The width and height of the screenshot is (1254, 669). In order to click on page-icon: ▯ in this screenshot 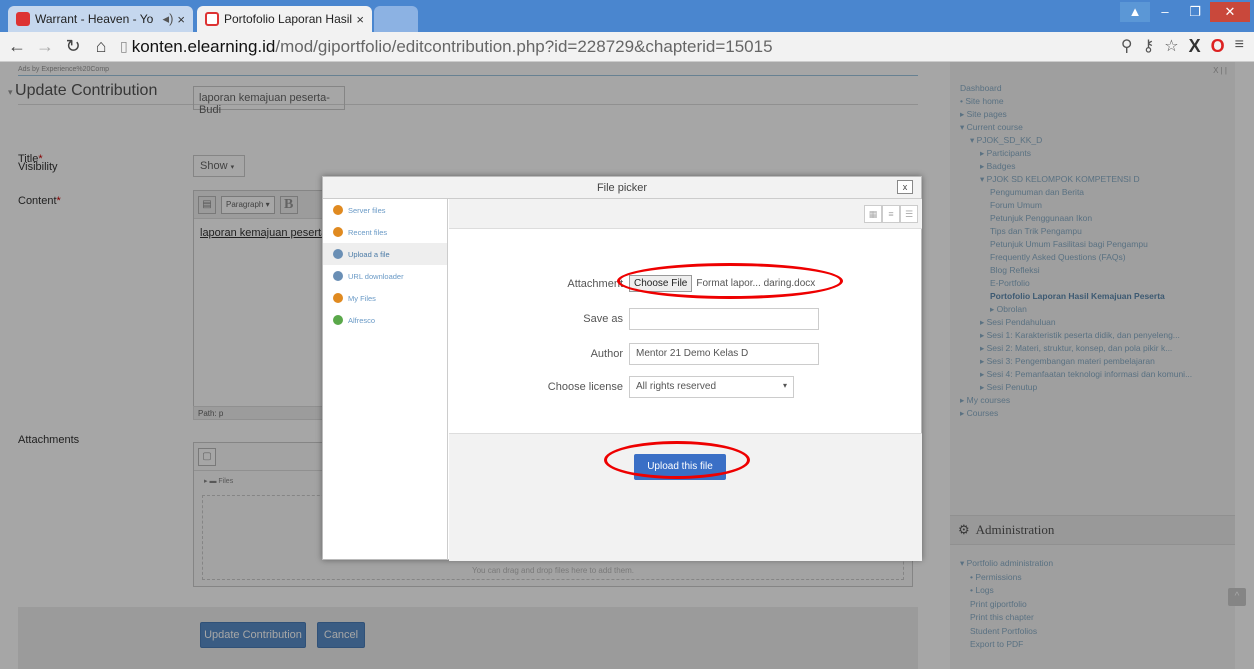, I will do `click(124, 46)`.